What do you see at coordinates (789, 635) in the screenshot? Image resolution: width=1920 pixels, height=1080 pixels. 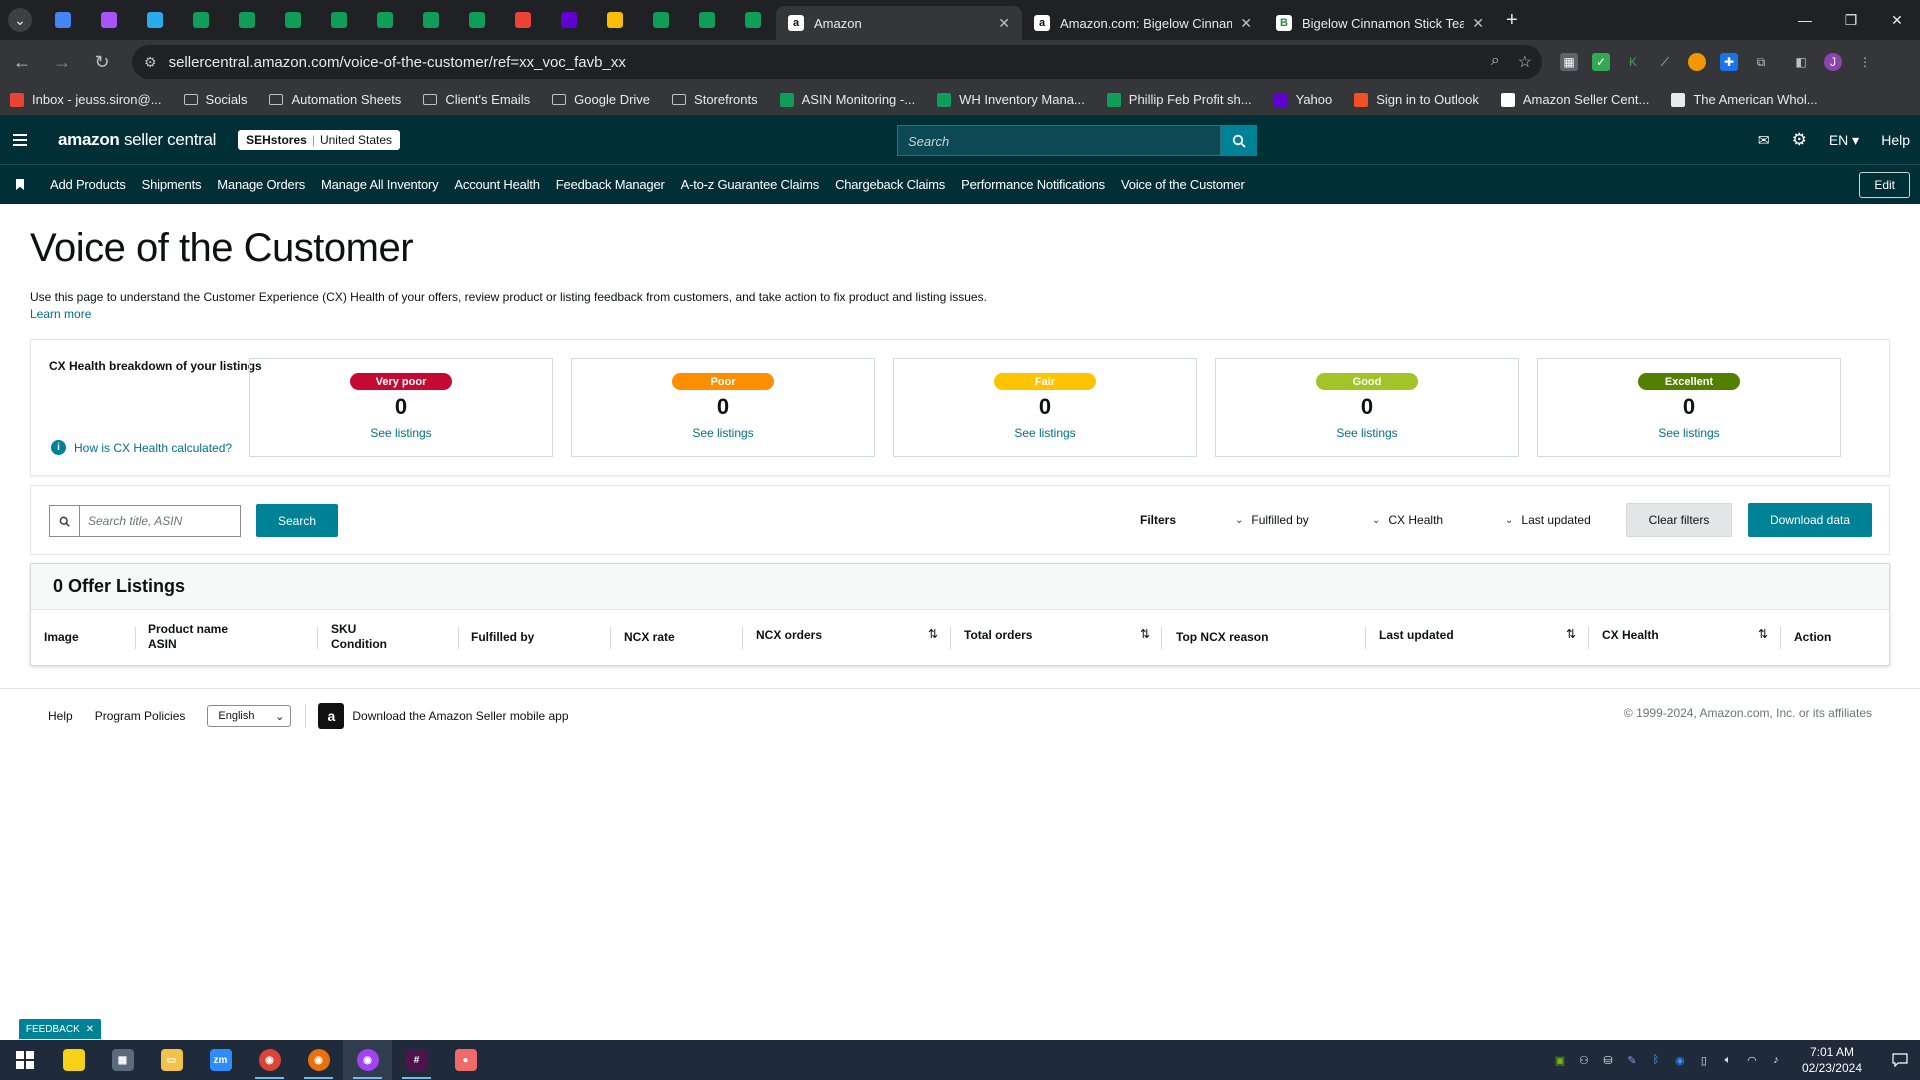 I see `column-ncx-orders: NCX orders` at bounding box center [789, 635].